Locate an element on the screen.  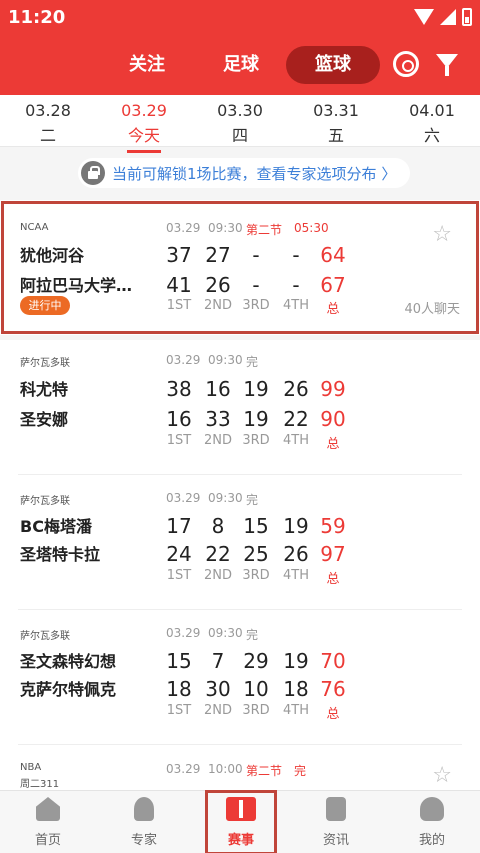
home-team: BC梅塔潘 is located at coordinates (56, 526).